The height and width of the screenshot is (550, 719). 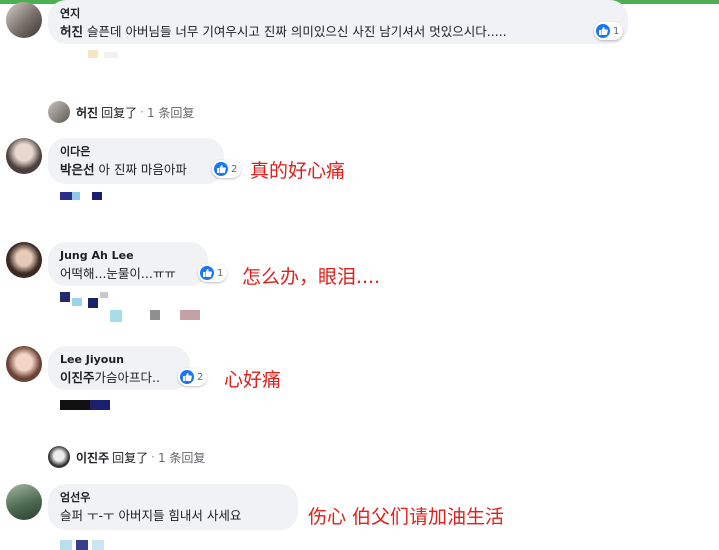 What do you see at coordinates (406, 517) in the screenshot?
I see `annotation-text: 伤心 伯父们请加油生活` at bounding box center [406, 517].